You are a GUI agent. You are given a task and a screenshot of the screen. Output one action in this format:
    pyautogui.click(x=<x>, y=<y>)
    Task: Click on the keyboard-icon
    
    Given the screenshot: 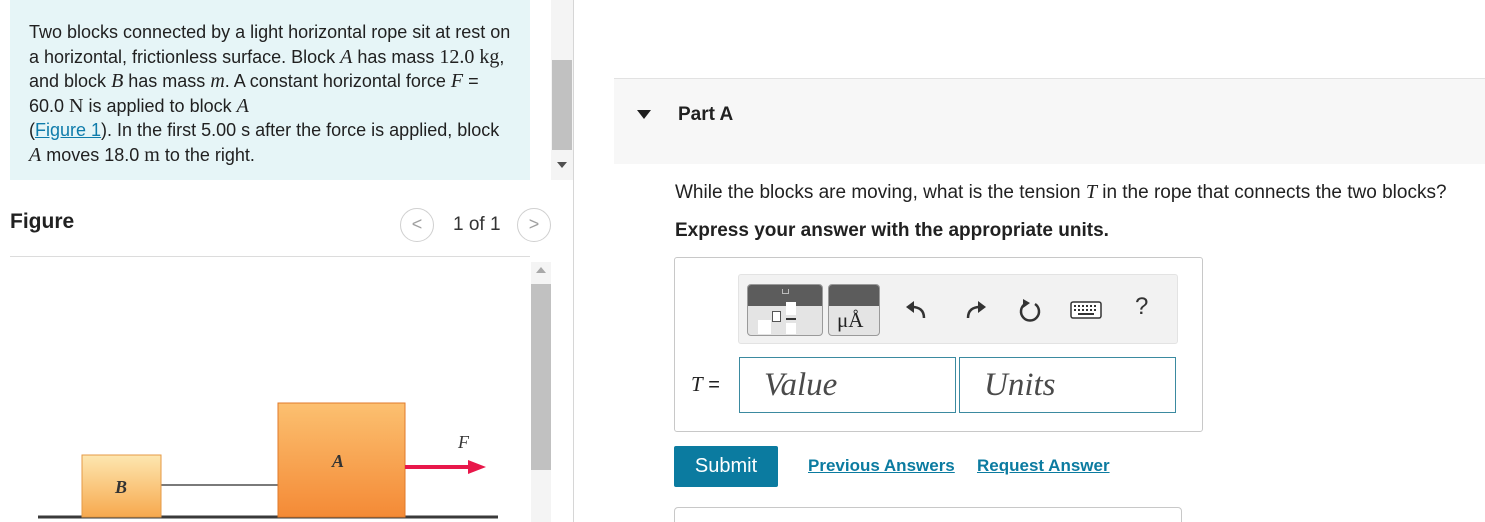 What is the action you would take?
    pyautogui.click(x=1086, y=310)
    